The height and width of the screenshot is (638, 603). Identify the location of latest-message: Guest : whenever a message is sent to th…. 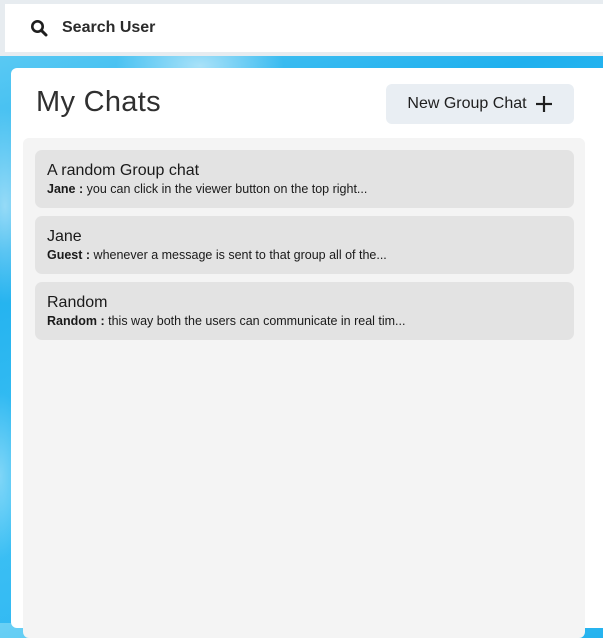
(304, 255).